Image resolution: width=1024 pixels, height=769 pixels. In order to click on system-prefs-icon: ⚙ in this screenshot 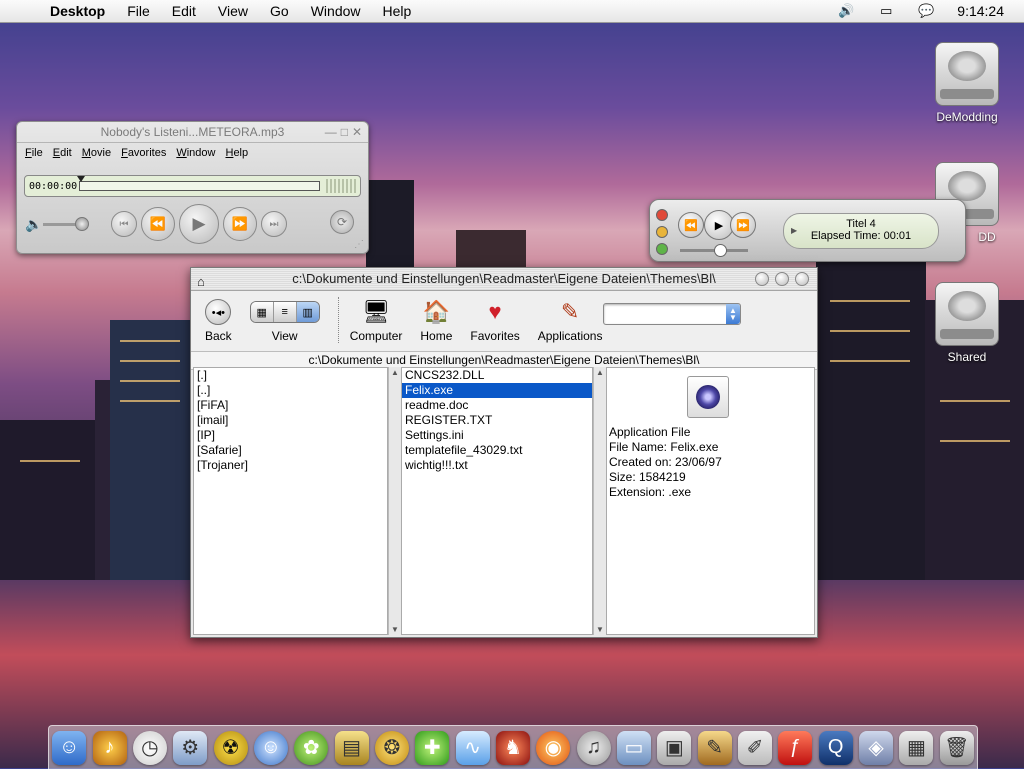, I will do `click(190, 747)`.